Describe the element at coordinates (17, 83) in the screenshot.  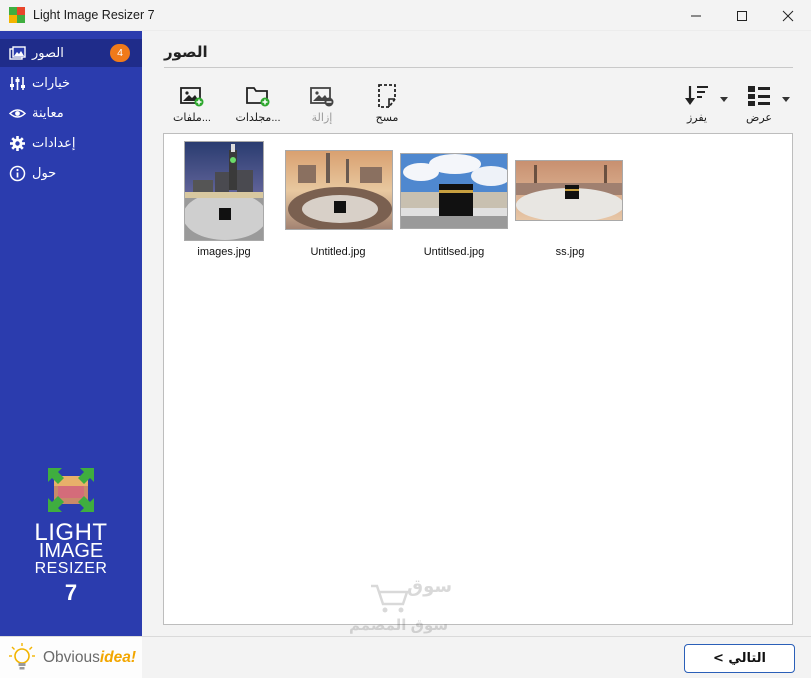
I see `sliders-icon` at that location.